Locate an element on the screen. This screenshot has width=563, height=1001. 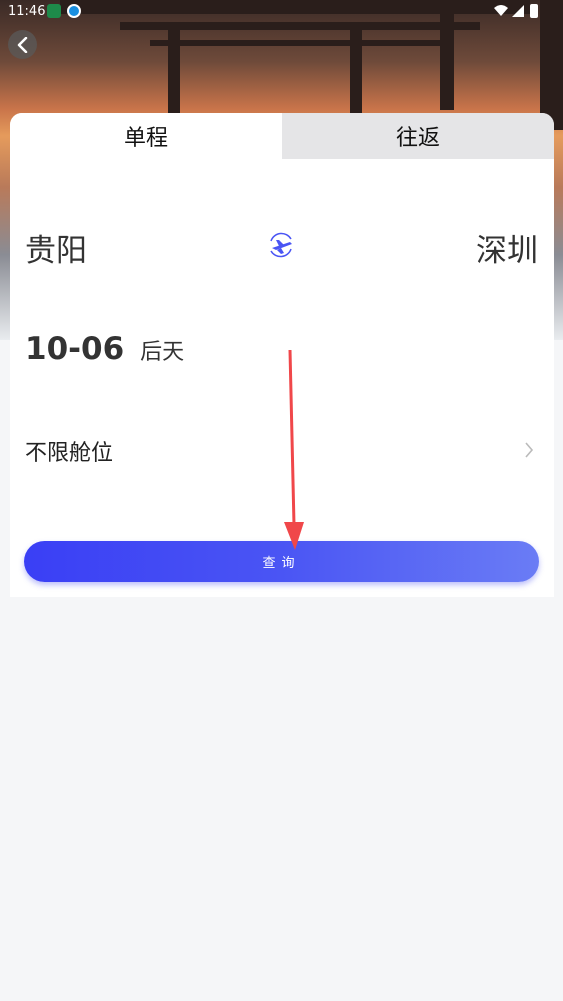
tab-one-way: 单程 is located at coordinates (146, 136).